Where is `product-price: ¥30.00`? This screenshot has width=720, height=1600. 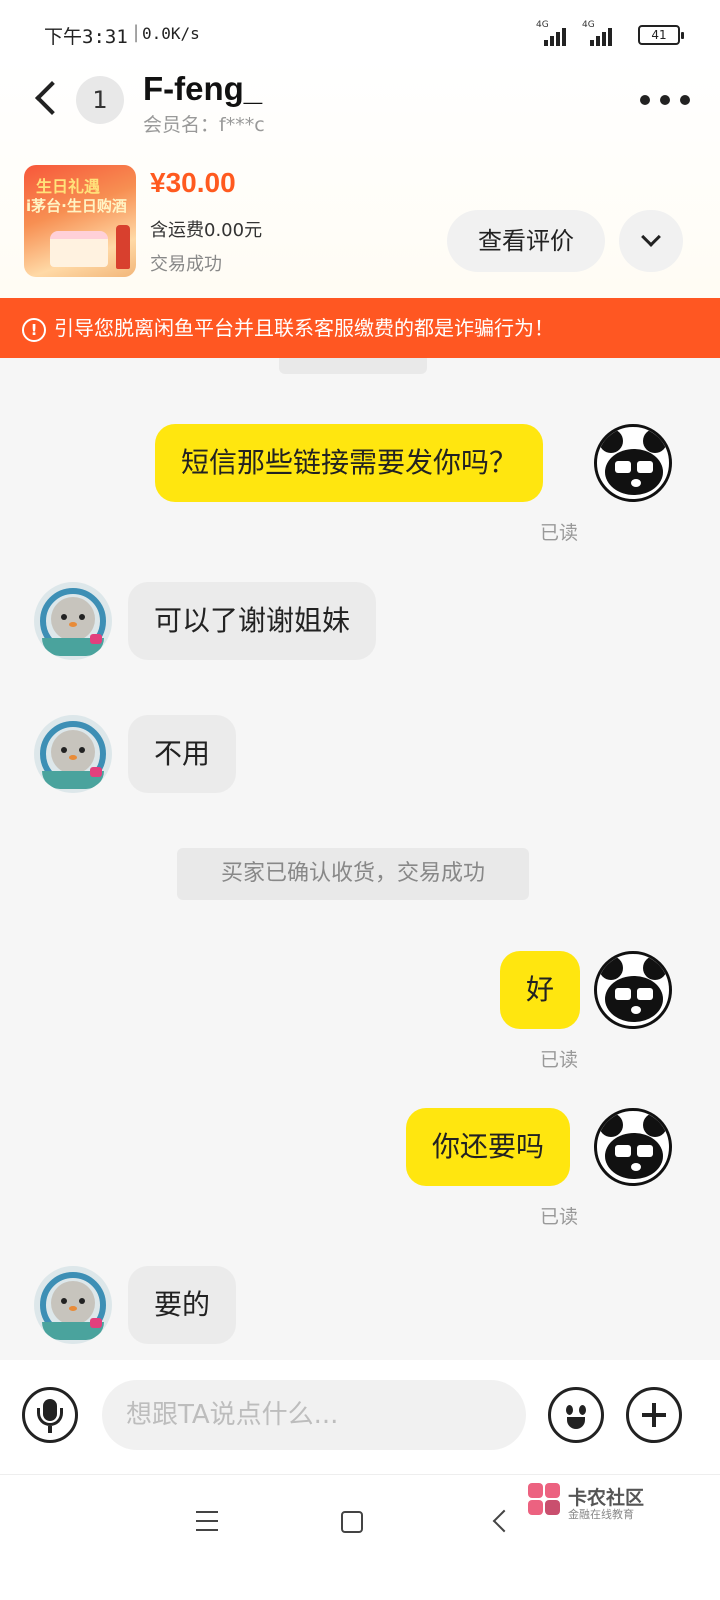
product-price: ¥30.00 is located at coordinates (193, 182).